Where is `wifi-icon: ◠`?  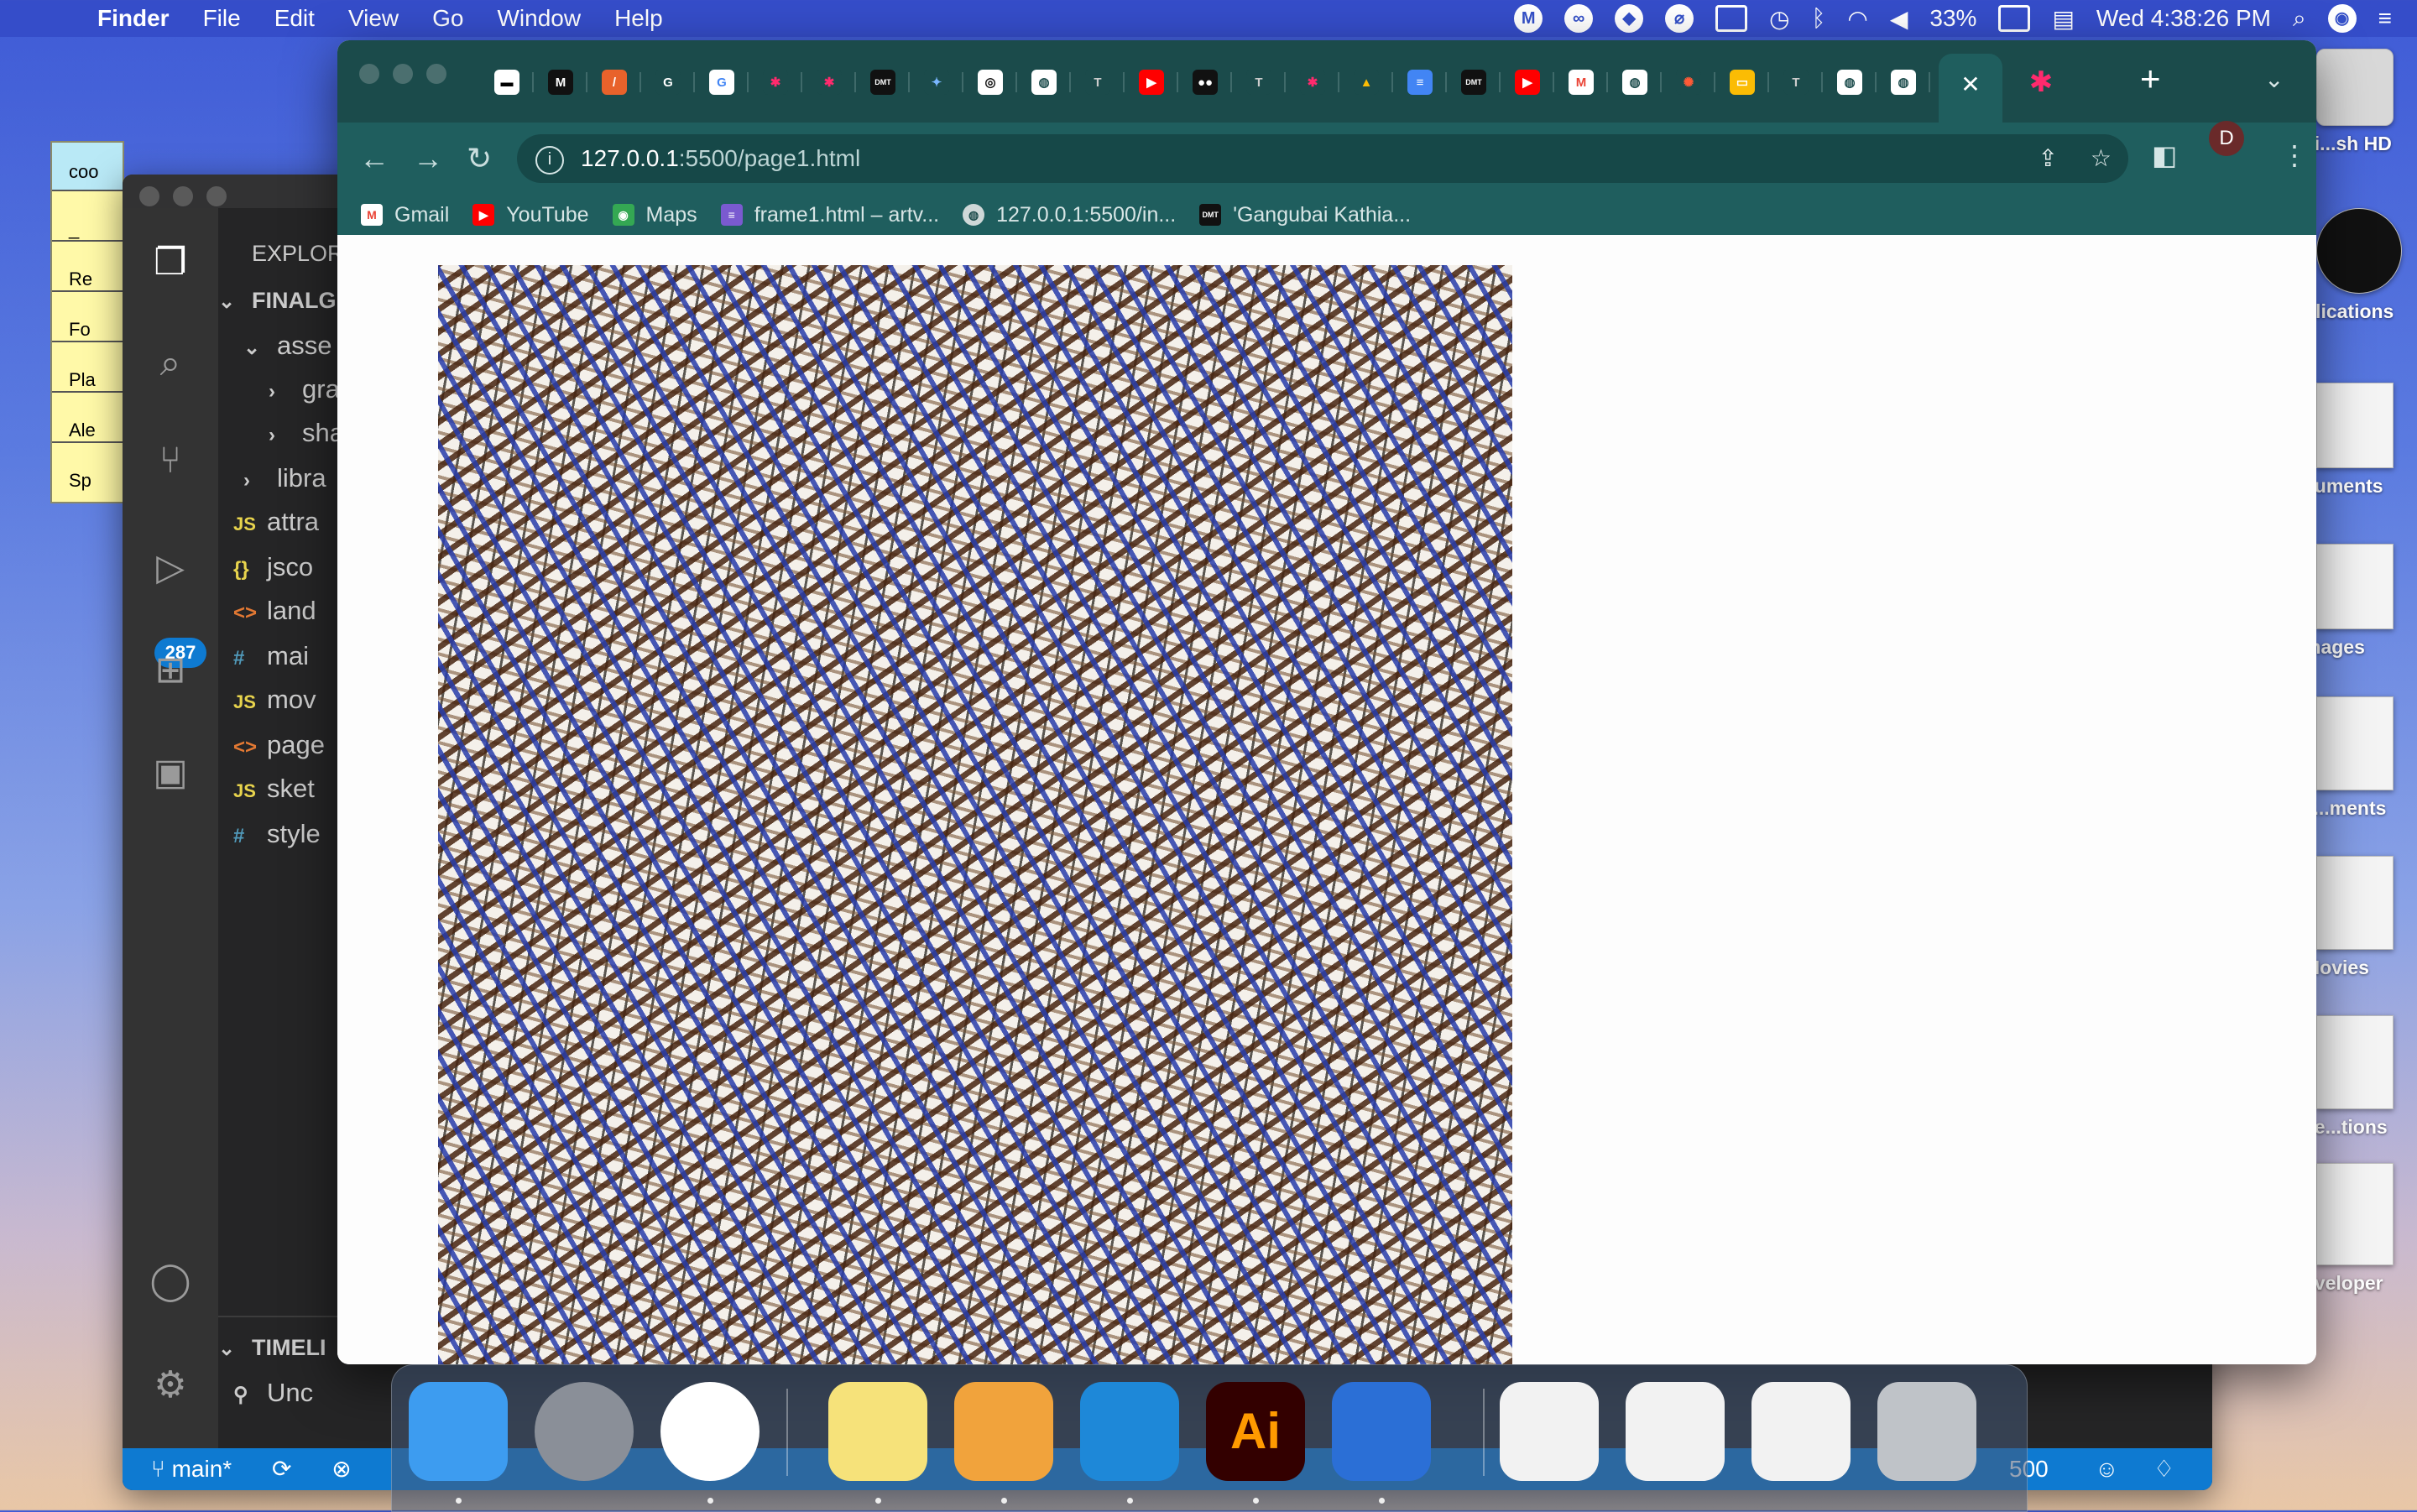
wifi-icon: ◠ is located at coordinates (1857, 19).